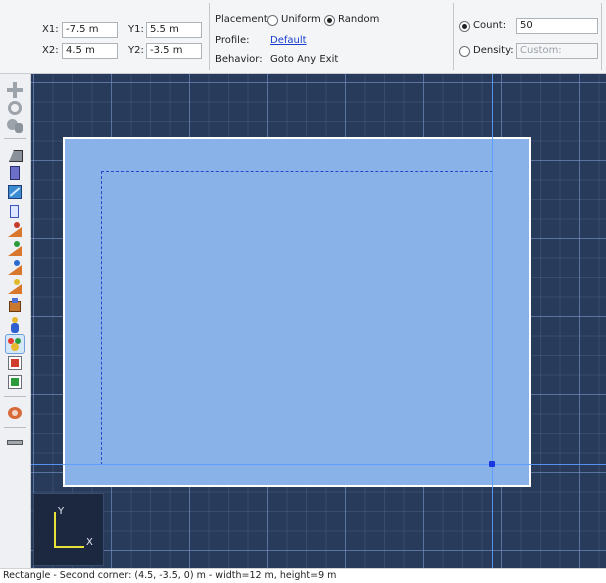 This screenshot has height=583, width=606. What do you see at coordinates (232, 40) in the screenshot?
I see `profile-label: Profile:` at bounding box center [232, 40].